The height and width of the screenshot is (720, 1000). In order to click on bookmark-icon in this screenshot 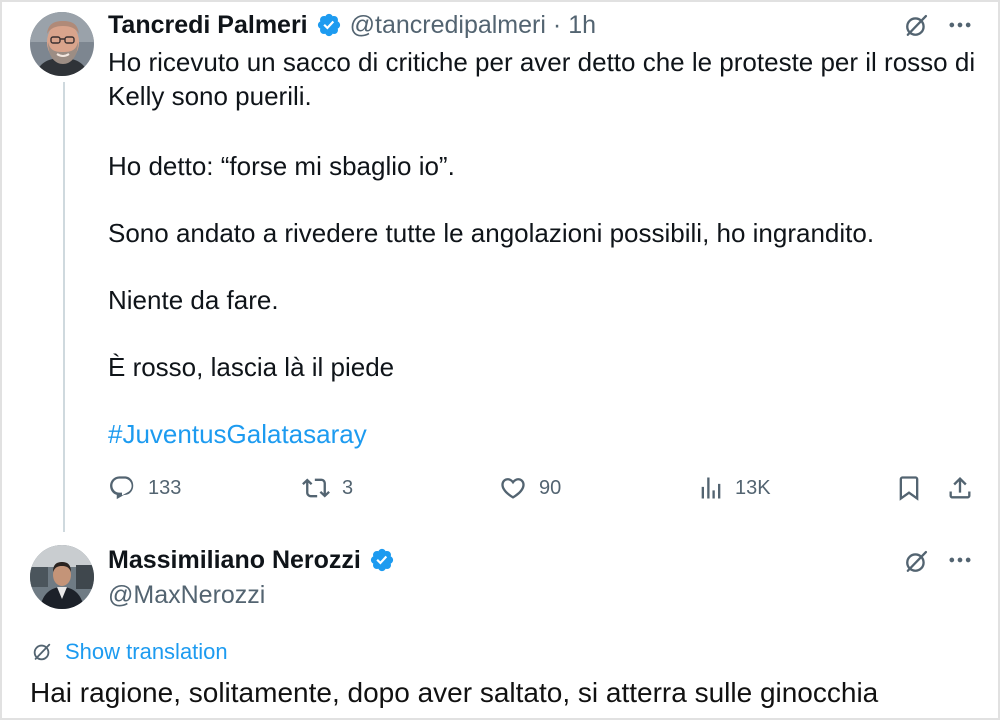, I will do `click(909, 488)`.